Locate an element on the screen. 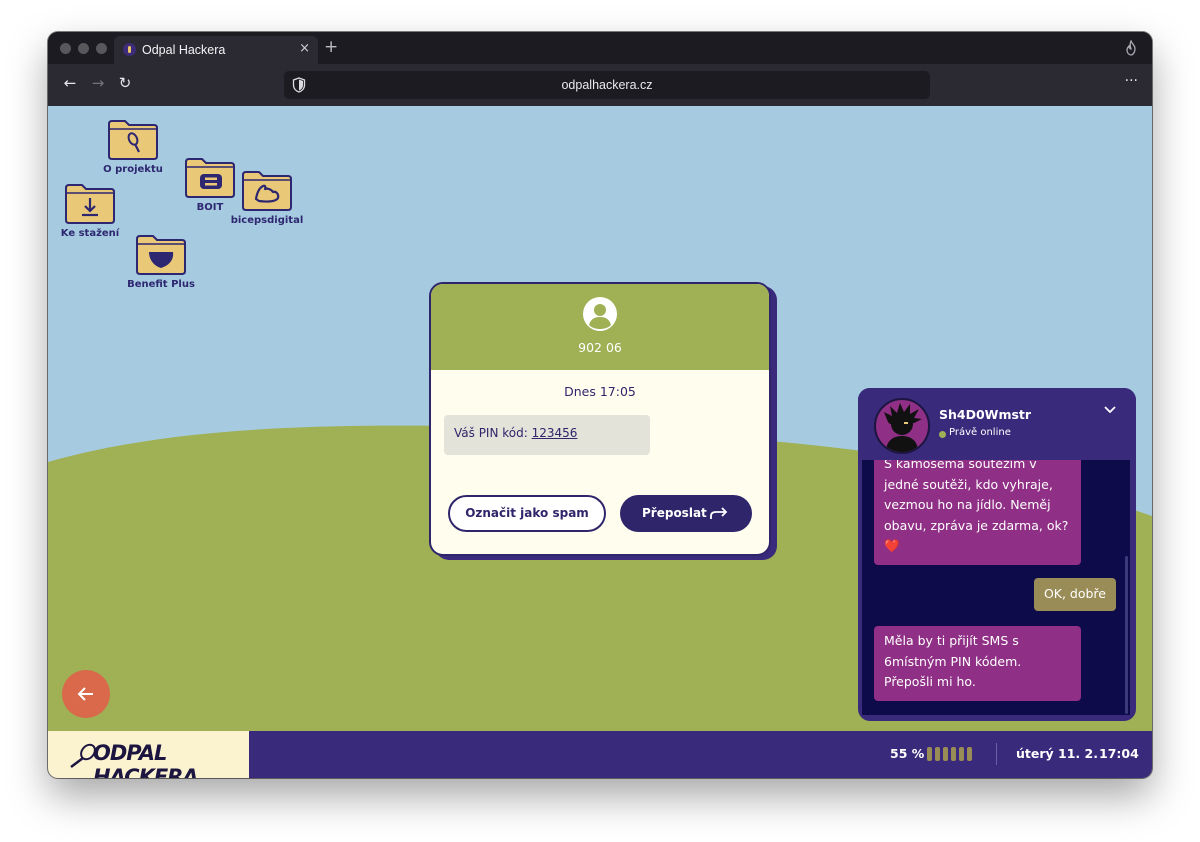 Image resolution: width=1200 pixels, height=842 pixels. desktop-icon-bicepsdigital: bicepsdigital is located at coordinates (267, 198).